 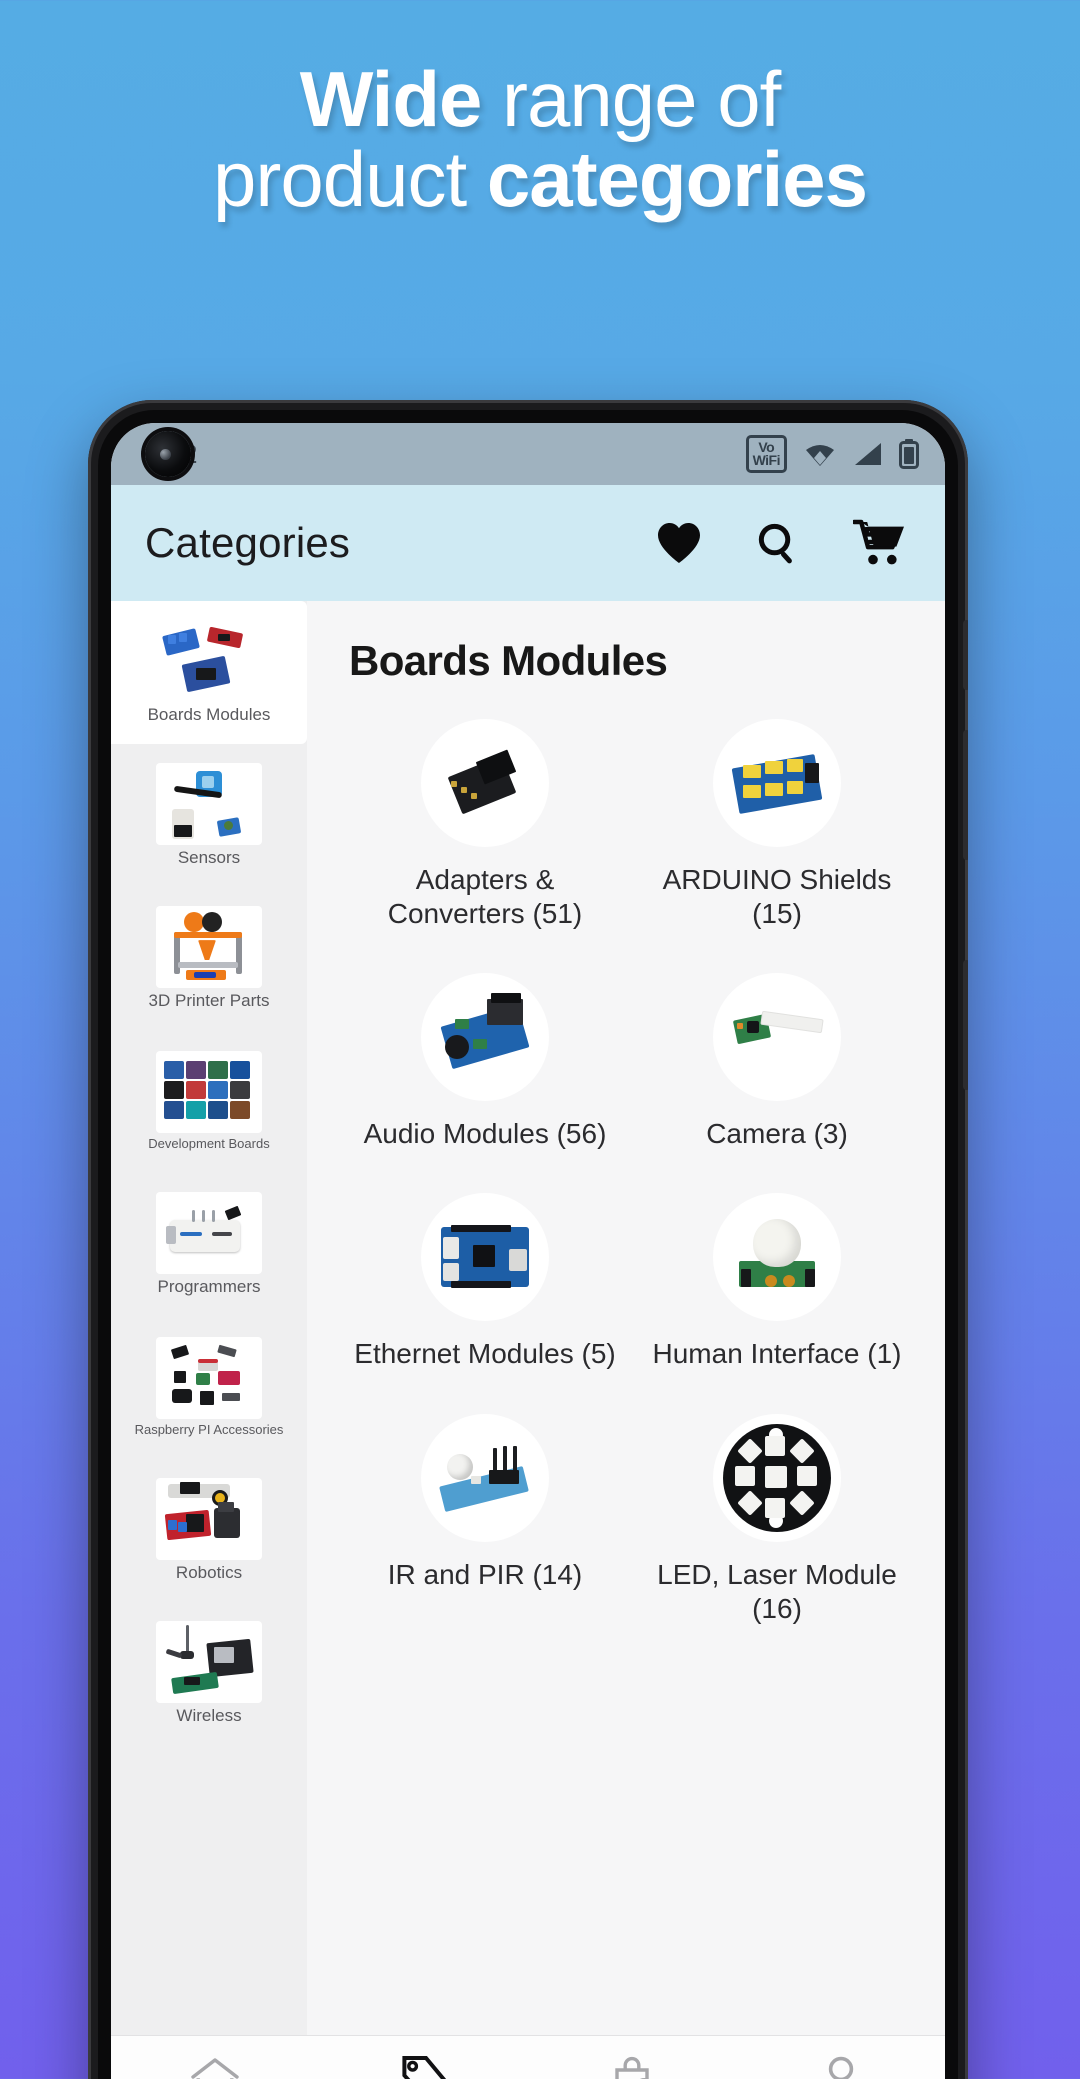 I want to click on promo-headline: Wide range of product categories, so click(x=540, y=139).